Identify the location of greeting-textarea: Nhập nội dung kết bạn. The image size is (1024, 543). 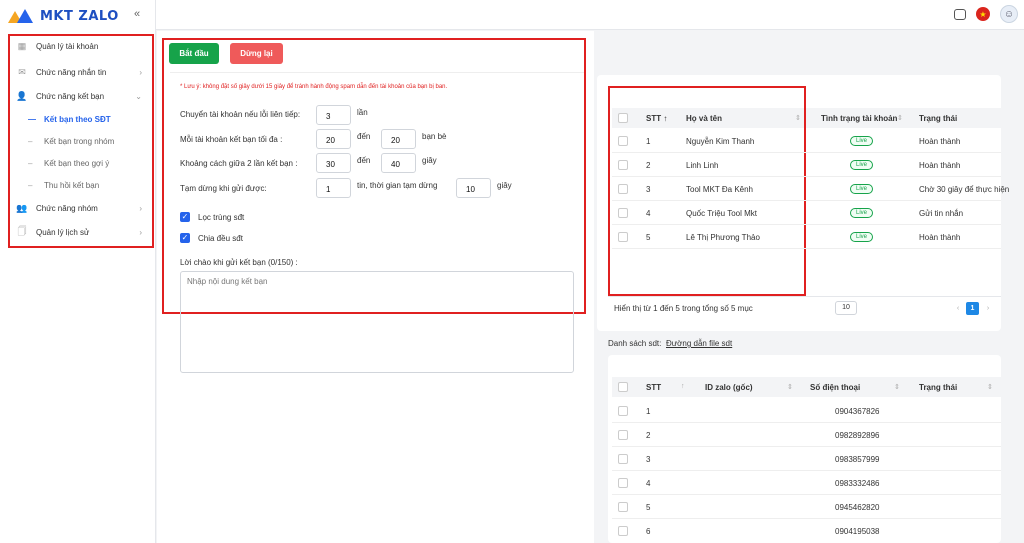
(377, 322).